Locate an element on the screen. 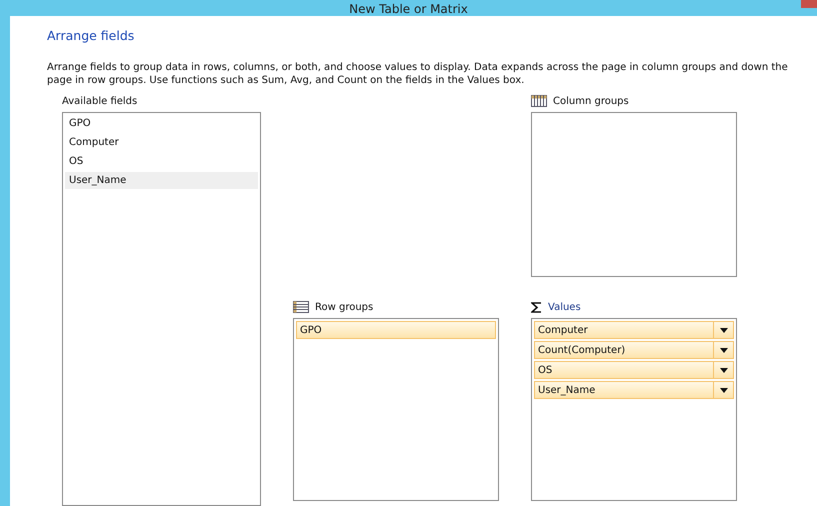 This screenshot has width=817, height=506. value-item: Count(Computer) is located at coordinates (634, 350).